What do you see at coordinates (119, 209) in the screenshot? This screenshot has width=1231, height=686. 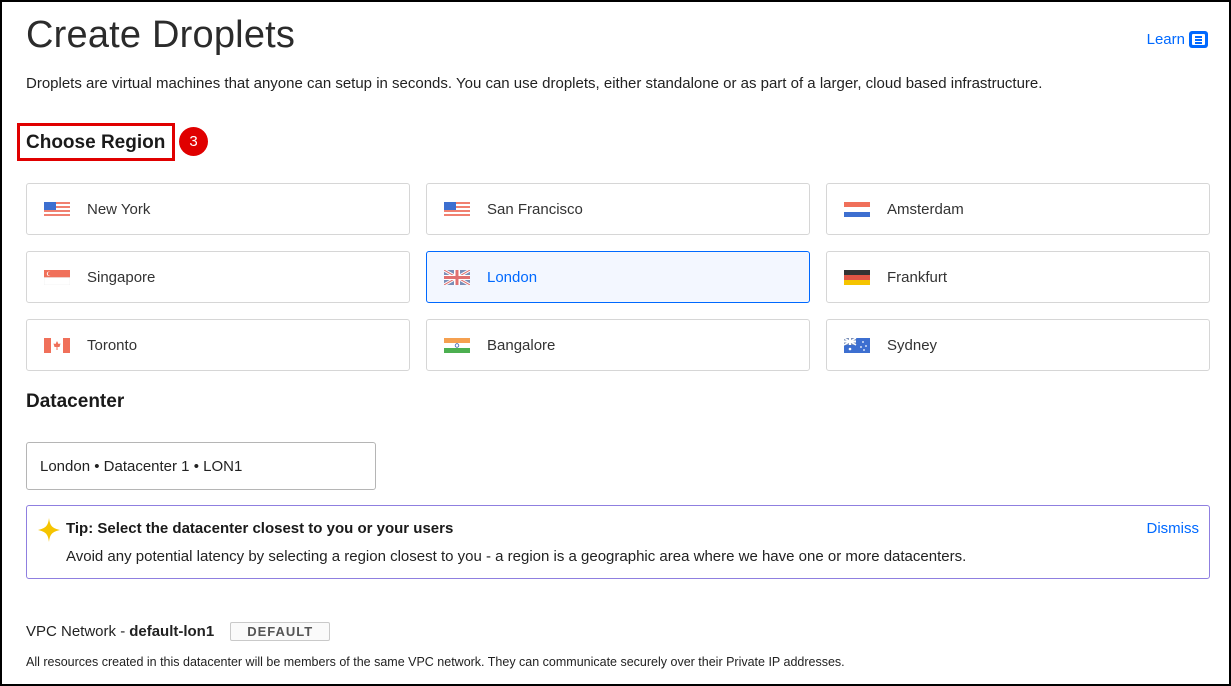 I see `region-label: New York` at bounding box center [119, 209].